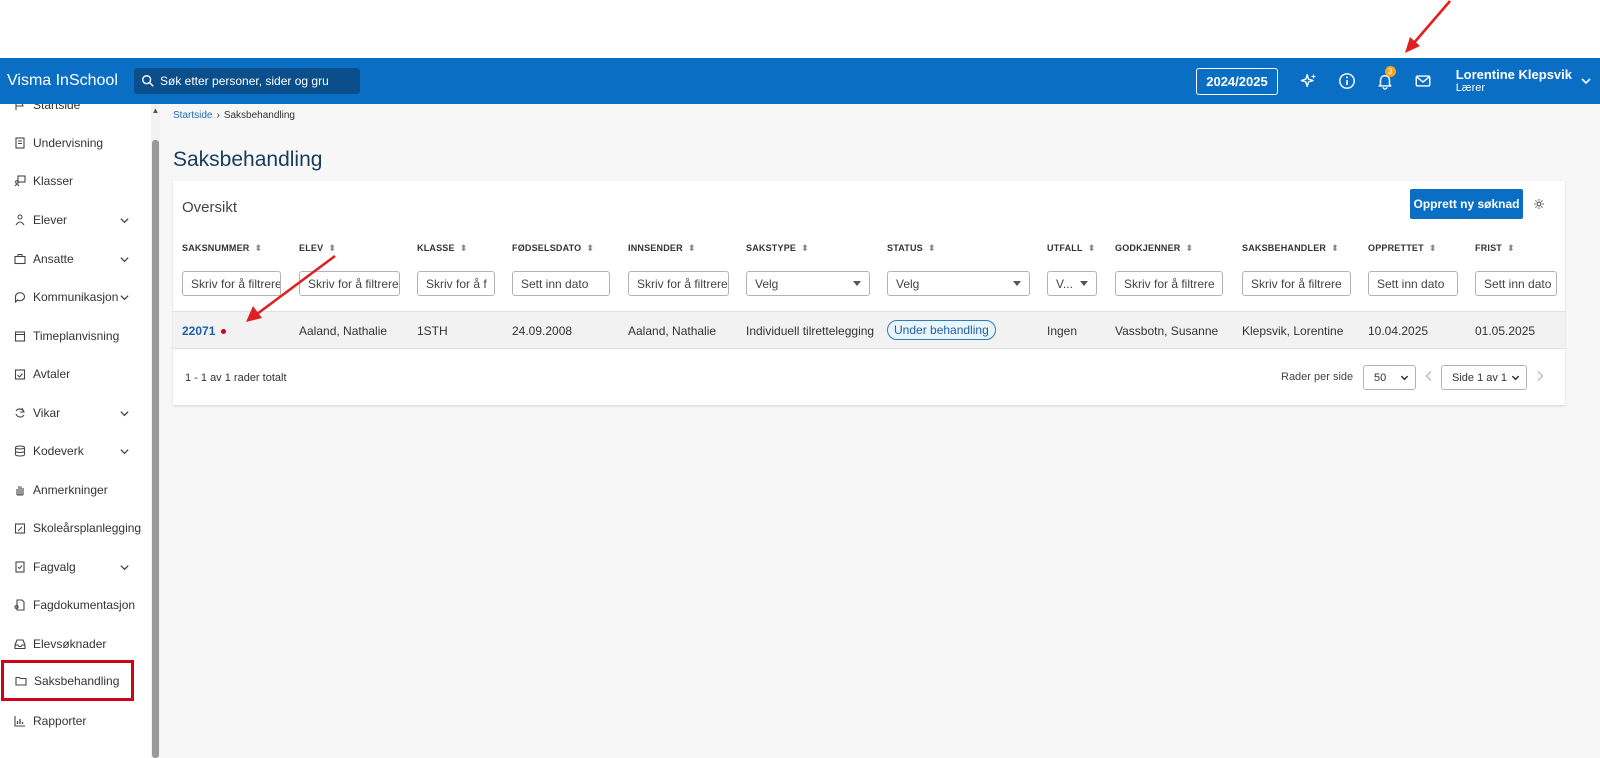 This screenshot has width=1600, height=758. What do you see at coordinates (1071, 248) in the screenshot?
I see `column-header-utfall: UTFALL ⬍` at bounding box center [1071, 248].